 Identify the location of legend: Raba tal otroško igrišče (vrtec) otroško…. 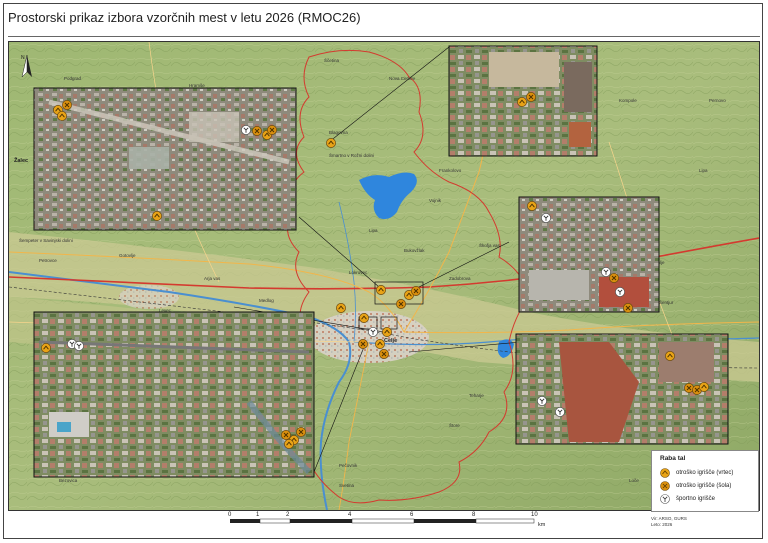
(705, 481).